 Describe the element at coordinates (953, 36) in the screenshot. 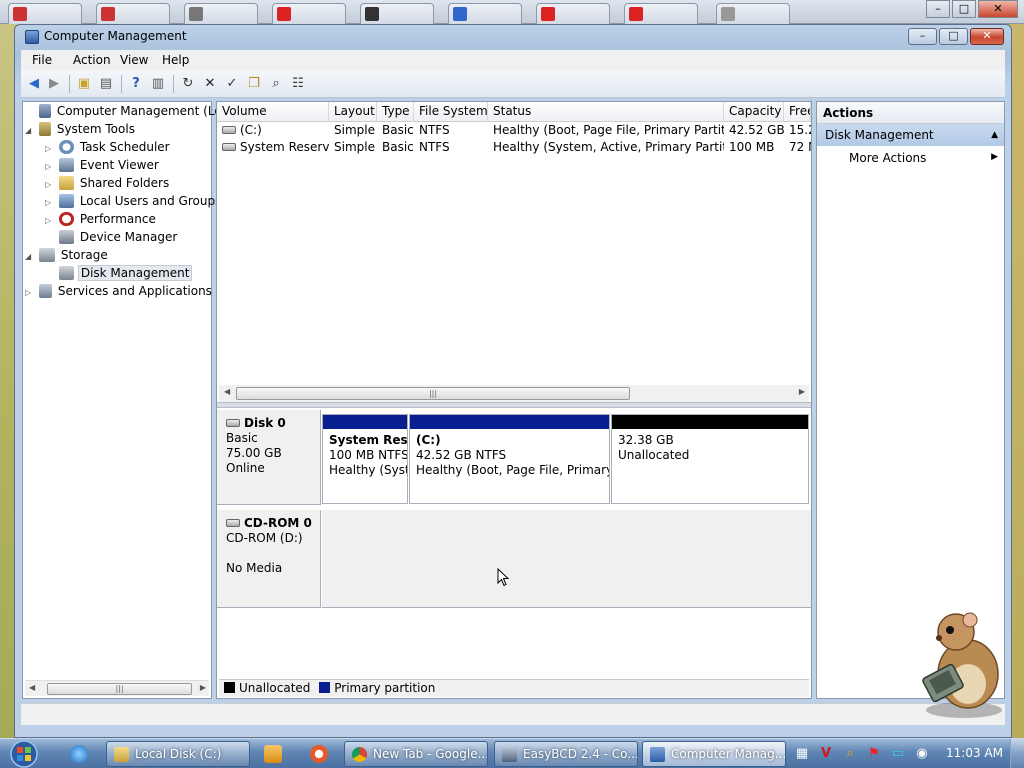

I see `maximize-button: □` at that location.